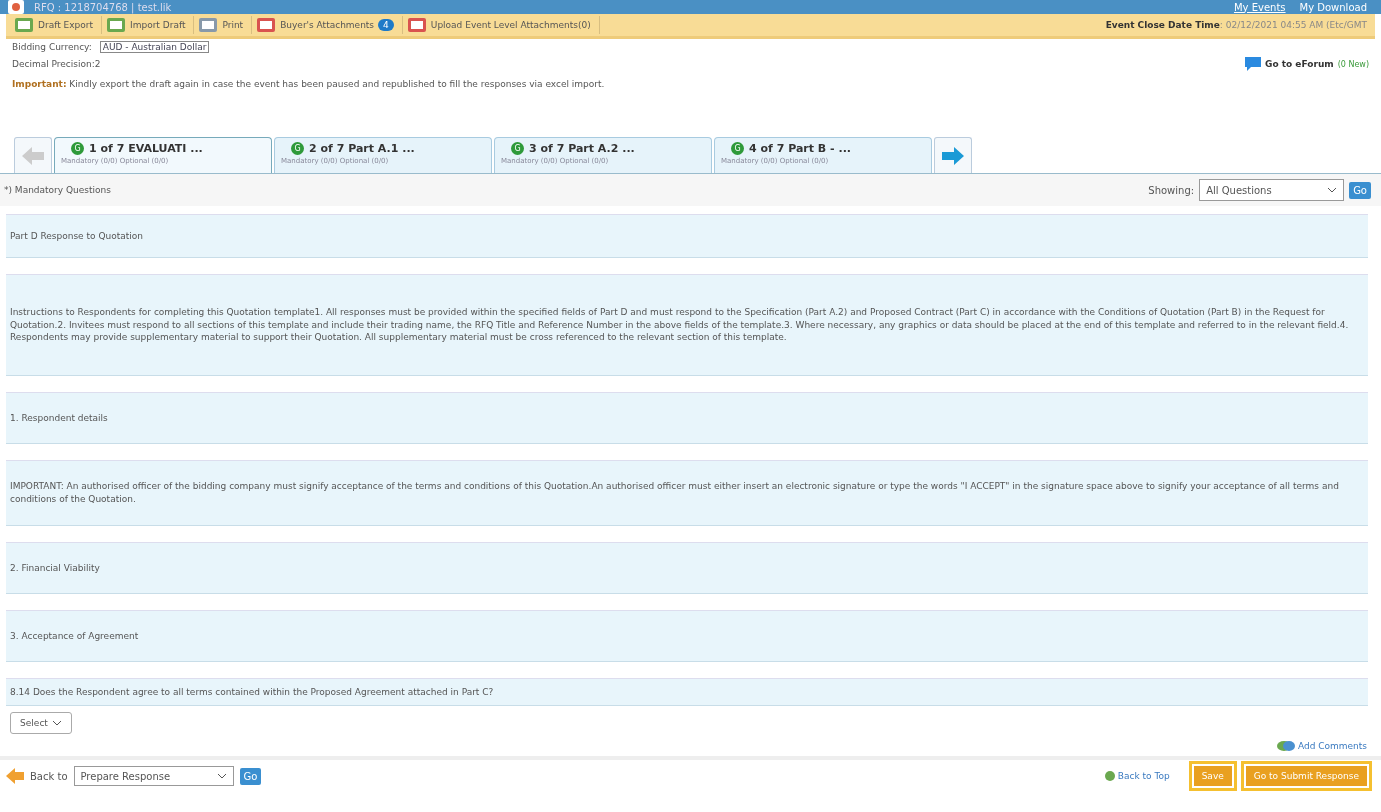 The image size is (1381, 812). What do you see at coordinates (225, 25) in the screenshot?
I see `toolbar-button: Print` at bounding box center [225, 25].